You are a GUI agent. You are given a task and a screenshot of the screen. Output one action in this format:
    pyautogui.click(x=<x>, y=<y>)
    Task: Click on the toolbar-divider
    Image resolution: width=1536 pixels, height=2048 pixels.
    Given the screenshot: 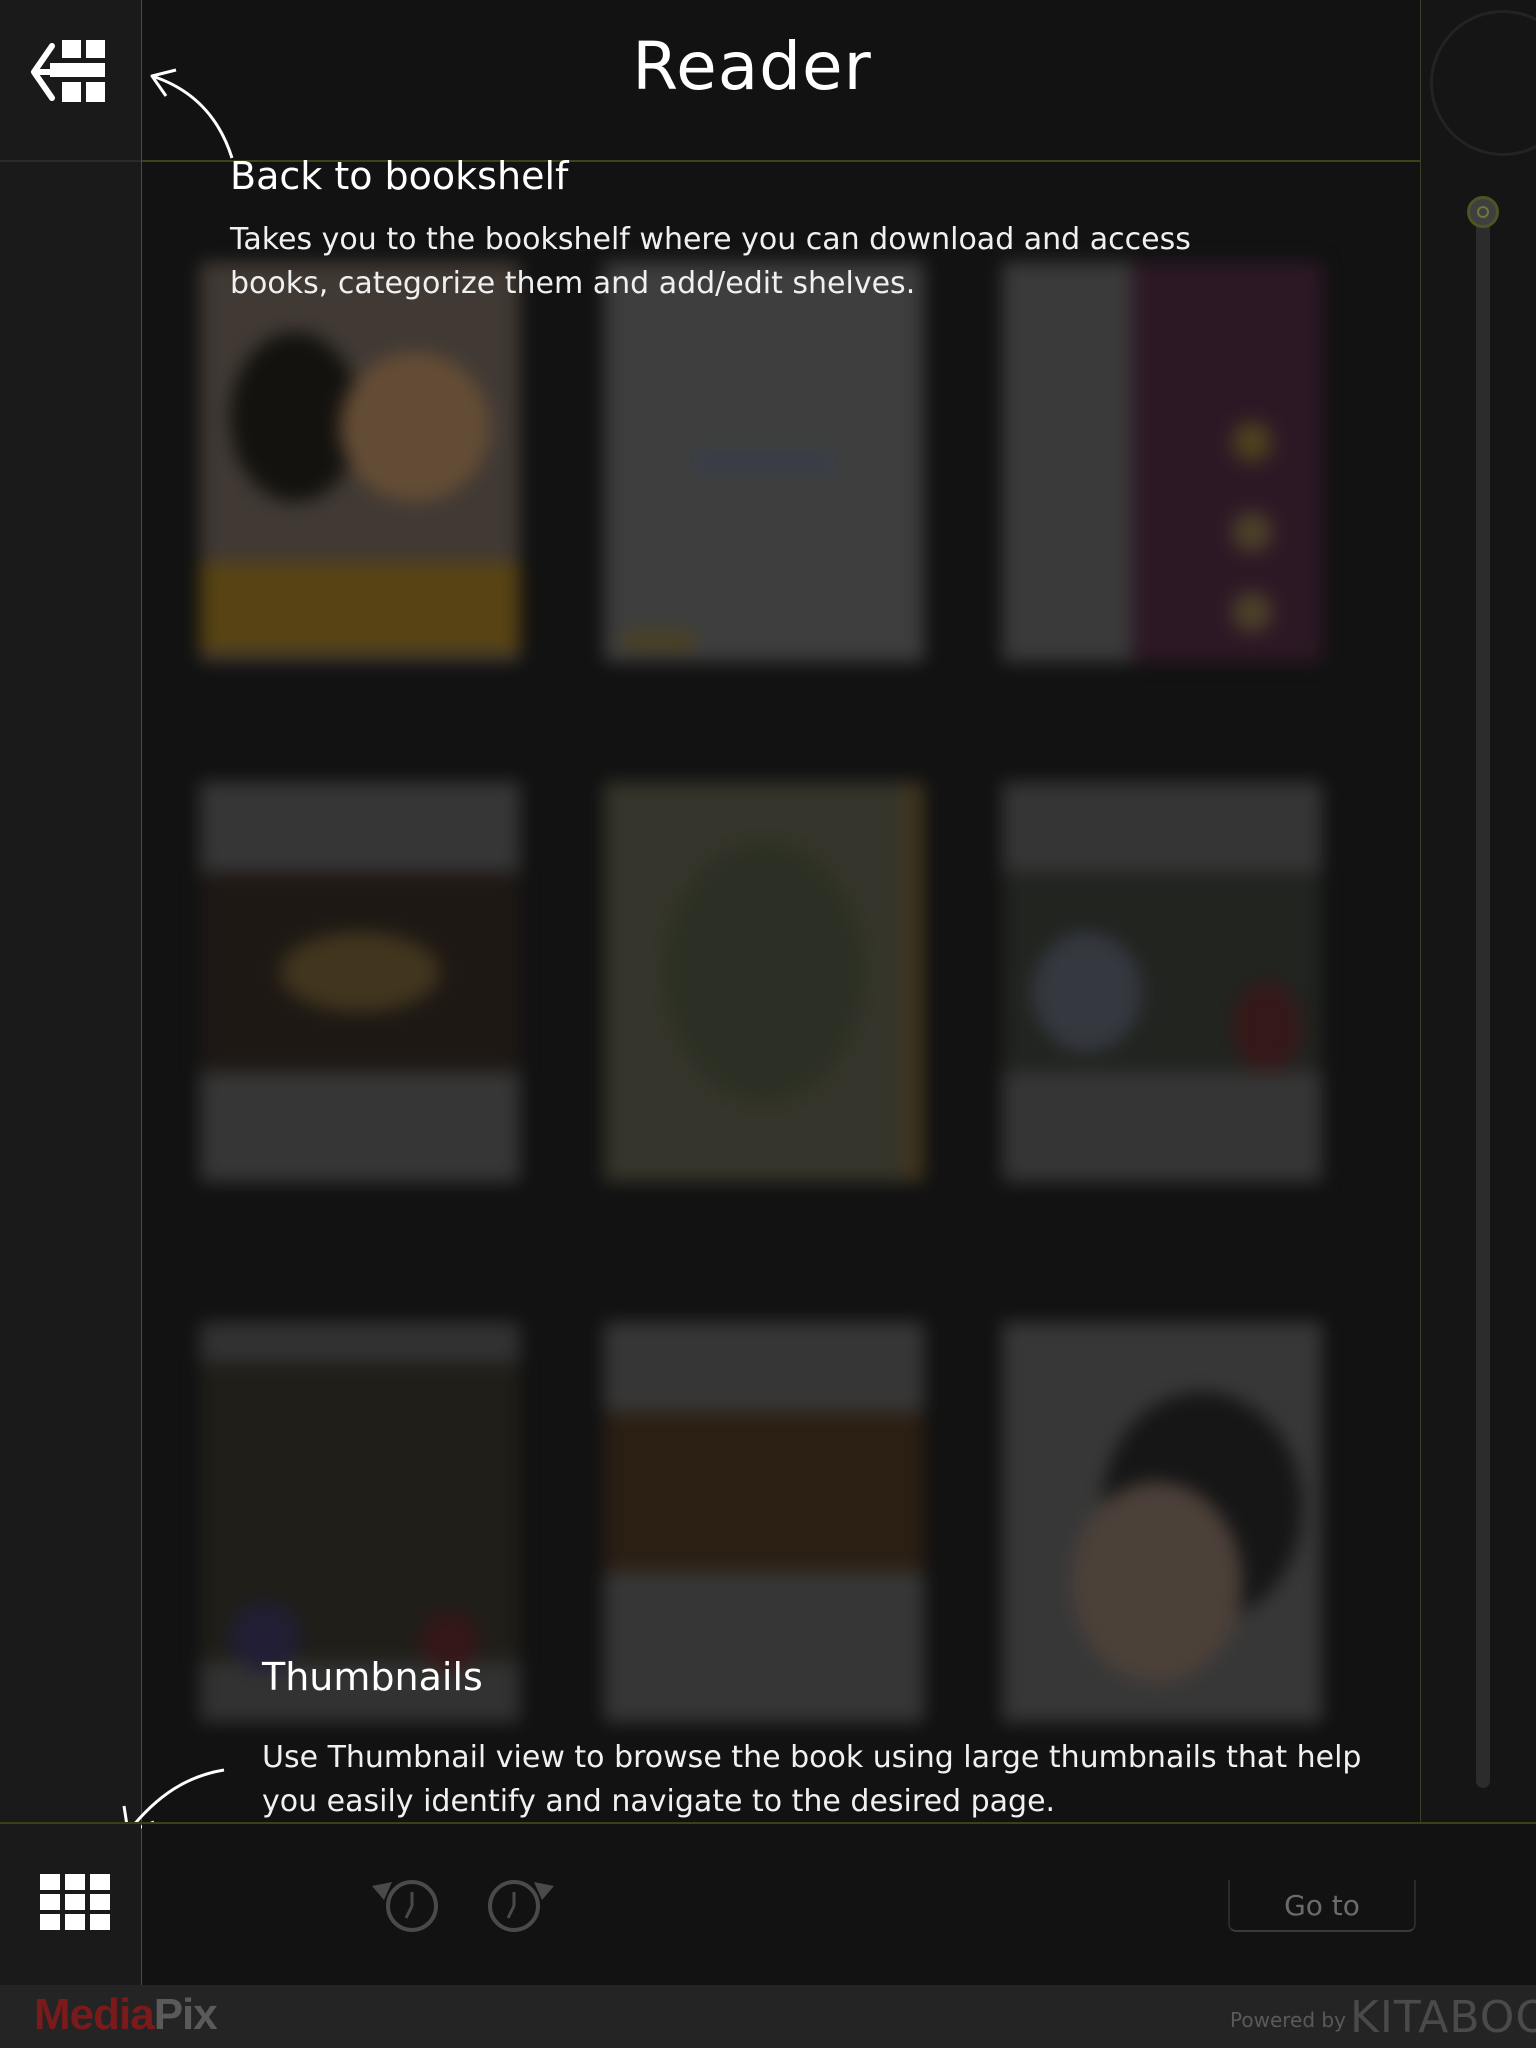 What is the action you would take?
    pyautogui.click(x=768, y=1823)
    